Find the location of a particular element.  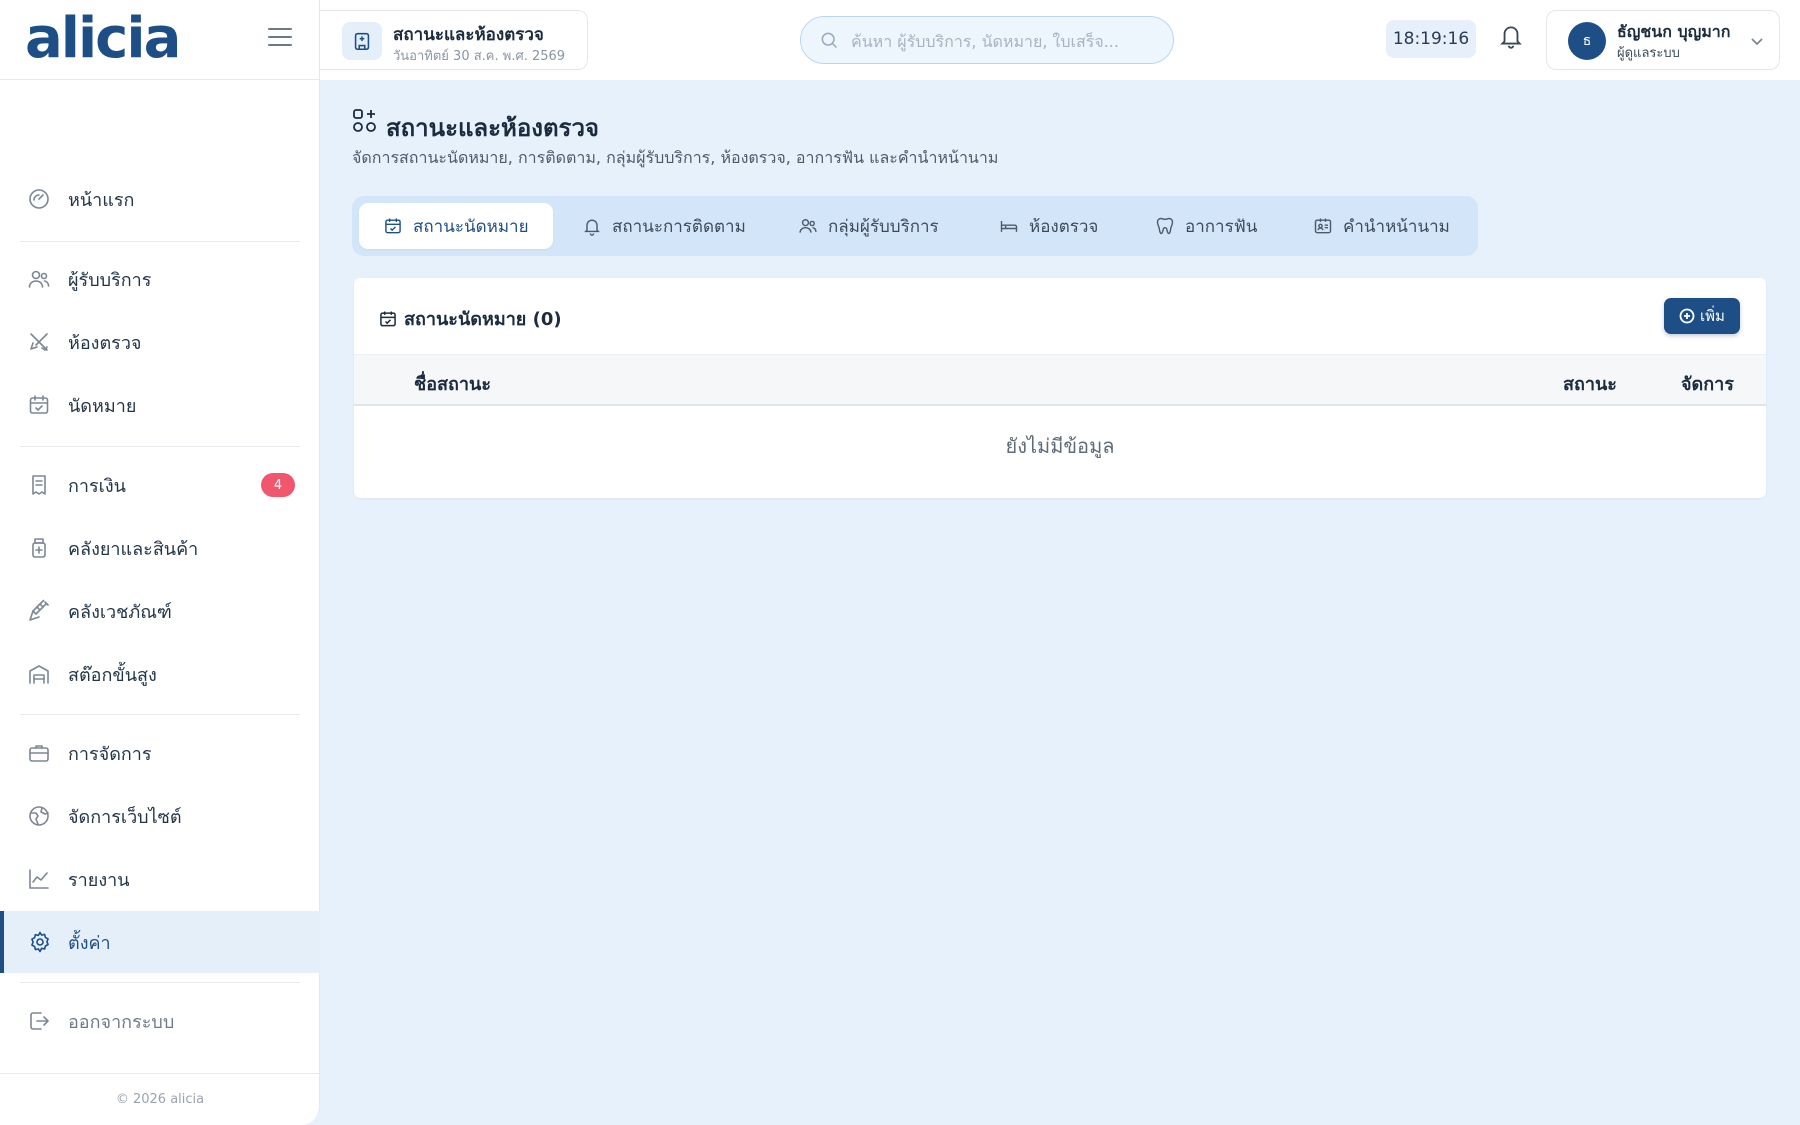

user-menu: ธ ธัญชนก บุญมาก ผู้ดูแลระบบ is located at coordinates (1663, 40).